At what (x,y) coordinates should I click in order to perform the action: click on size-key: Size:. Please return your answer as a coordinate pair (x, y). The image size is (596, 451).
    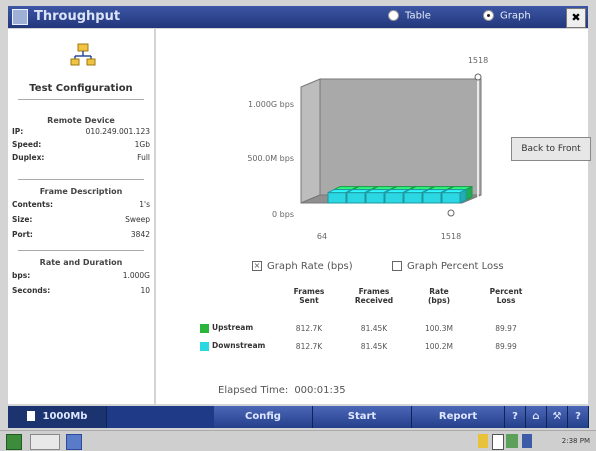
    Looking at the image, I should click on (22, 219).